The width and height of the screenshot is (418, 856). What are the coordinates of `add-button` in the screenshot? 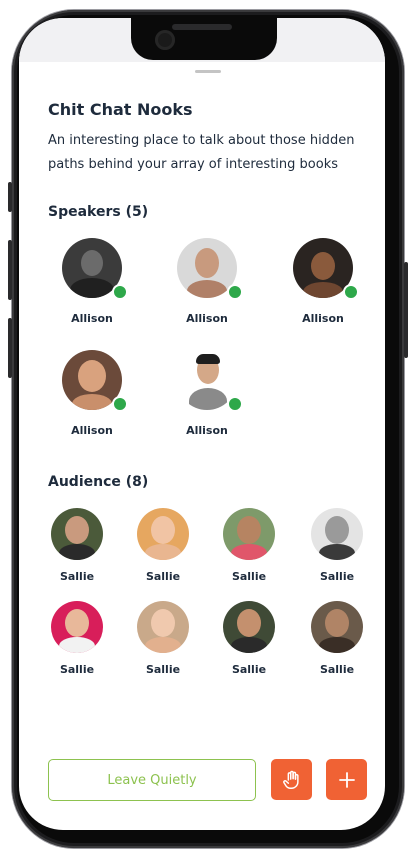 It's located at (346, 779).